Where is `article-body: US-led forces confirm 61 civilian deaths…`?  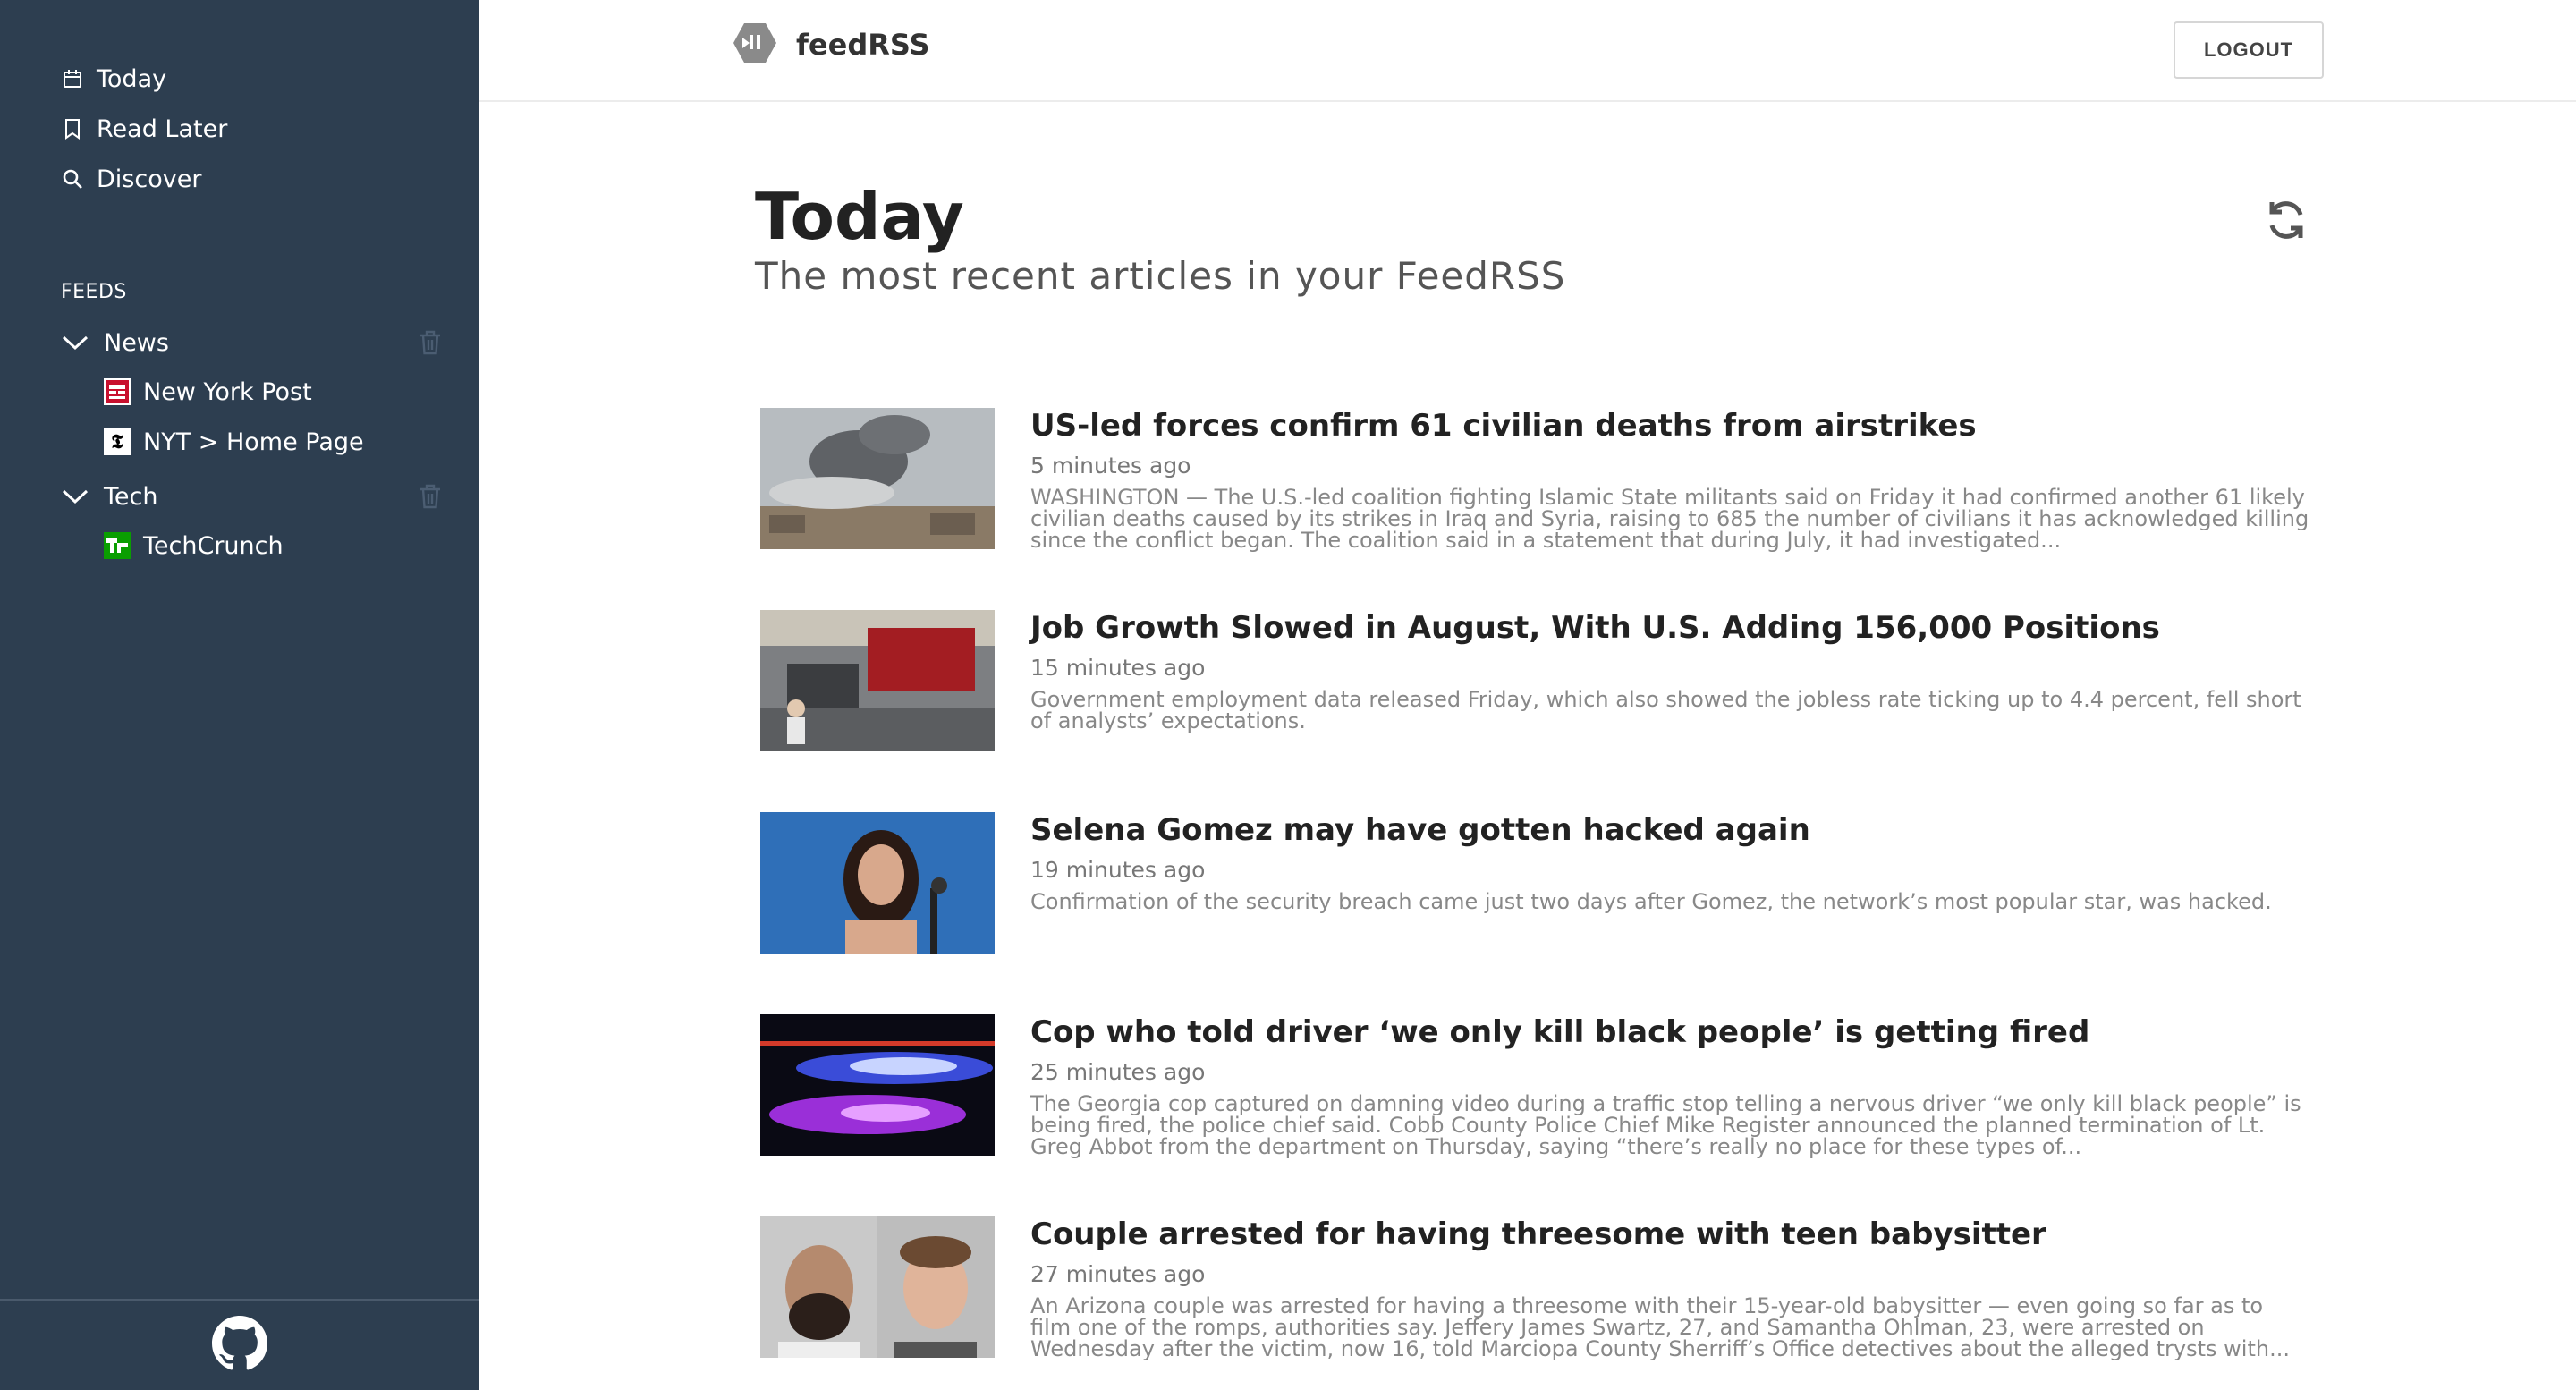 article-body: US-led forces confirm 61 civilian deaths… is located at coordinates (1674, 477).